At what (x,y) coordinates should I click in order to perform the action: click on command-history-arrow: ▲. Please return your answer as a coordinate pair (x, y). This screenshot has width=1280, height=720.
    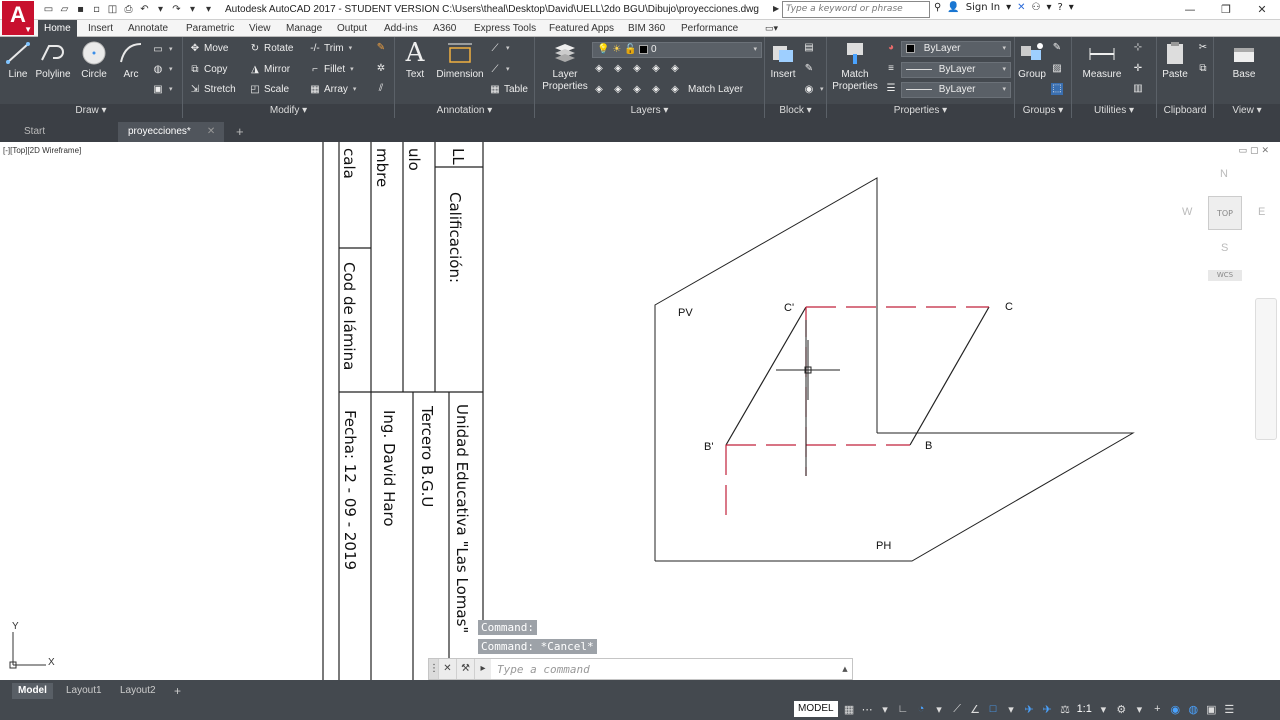
    Looking at the image, I should click on (845, 669).